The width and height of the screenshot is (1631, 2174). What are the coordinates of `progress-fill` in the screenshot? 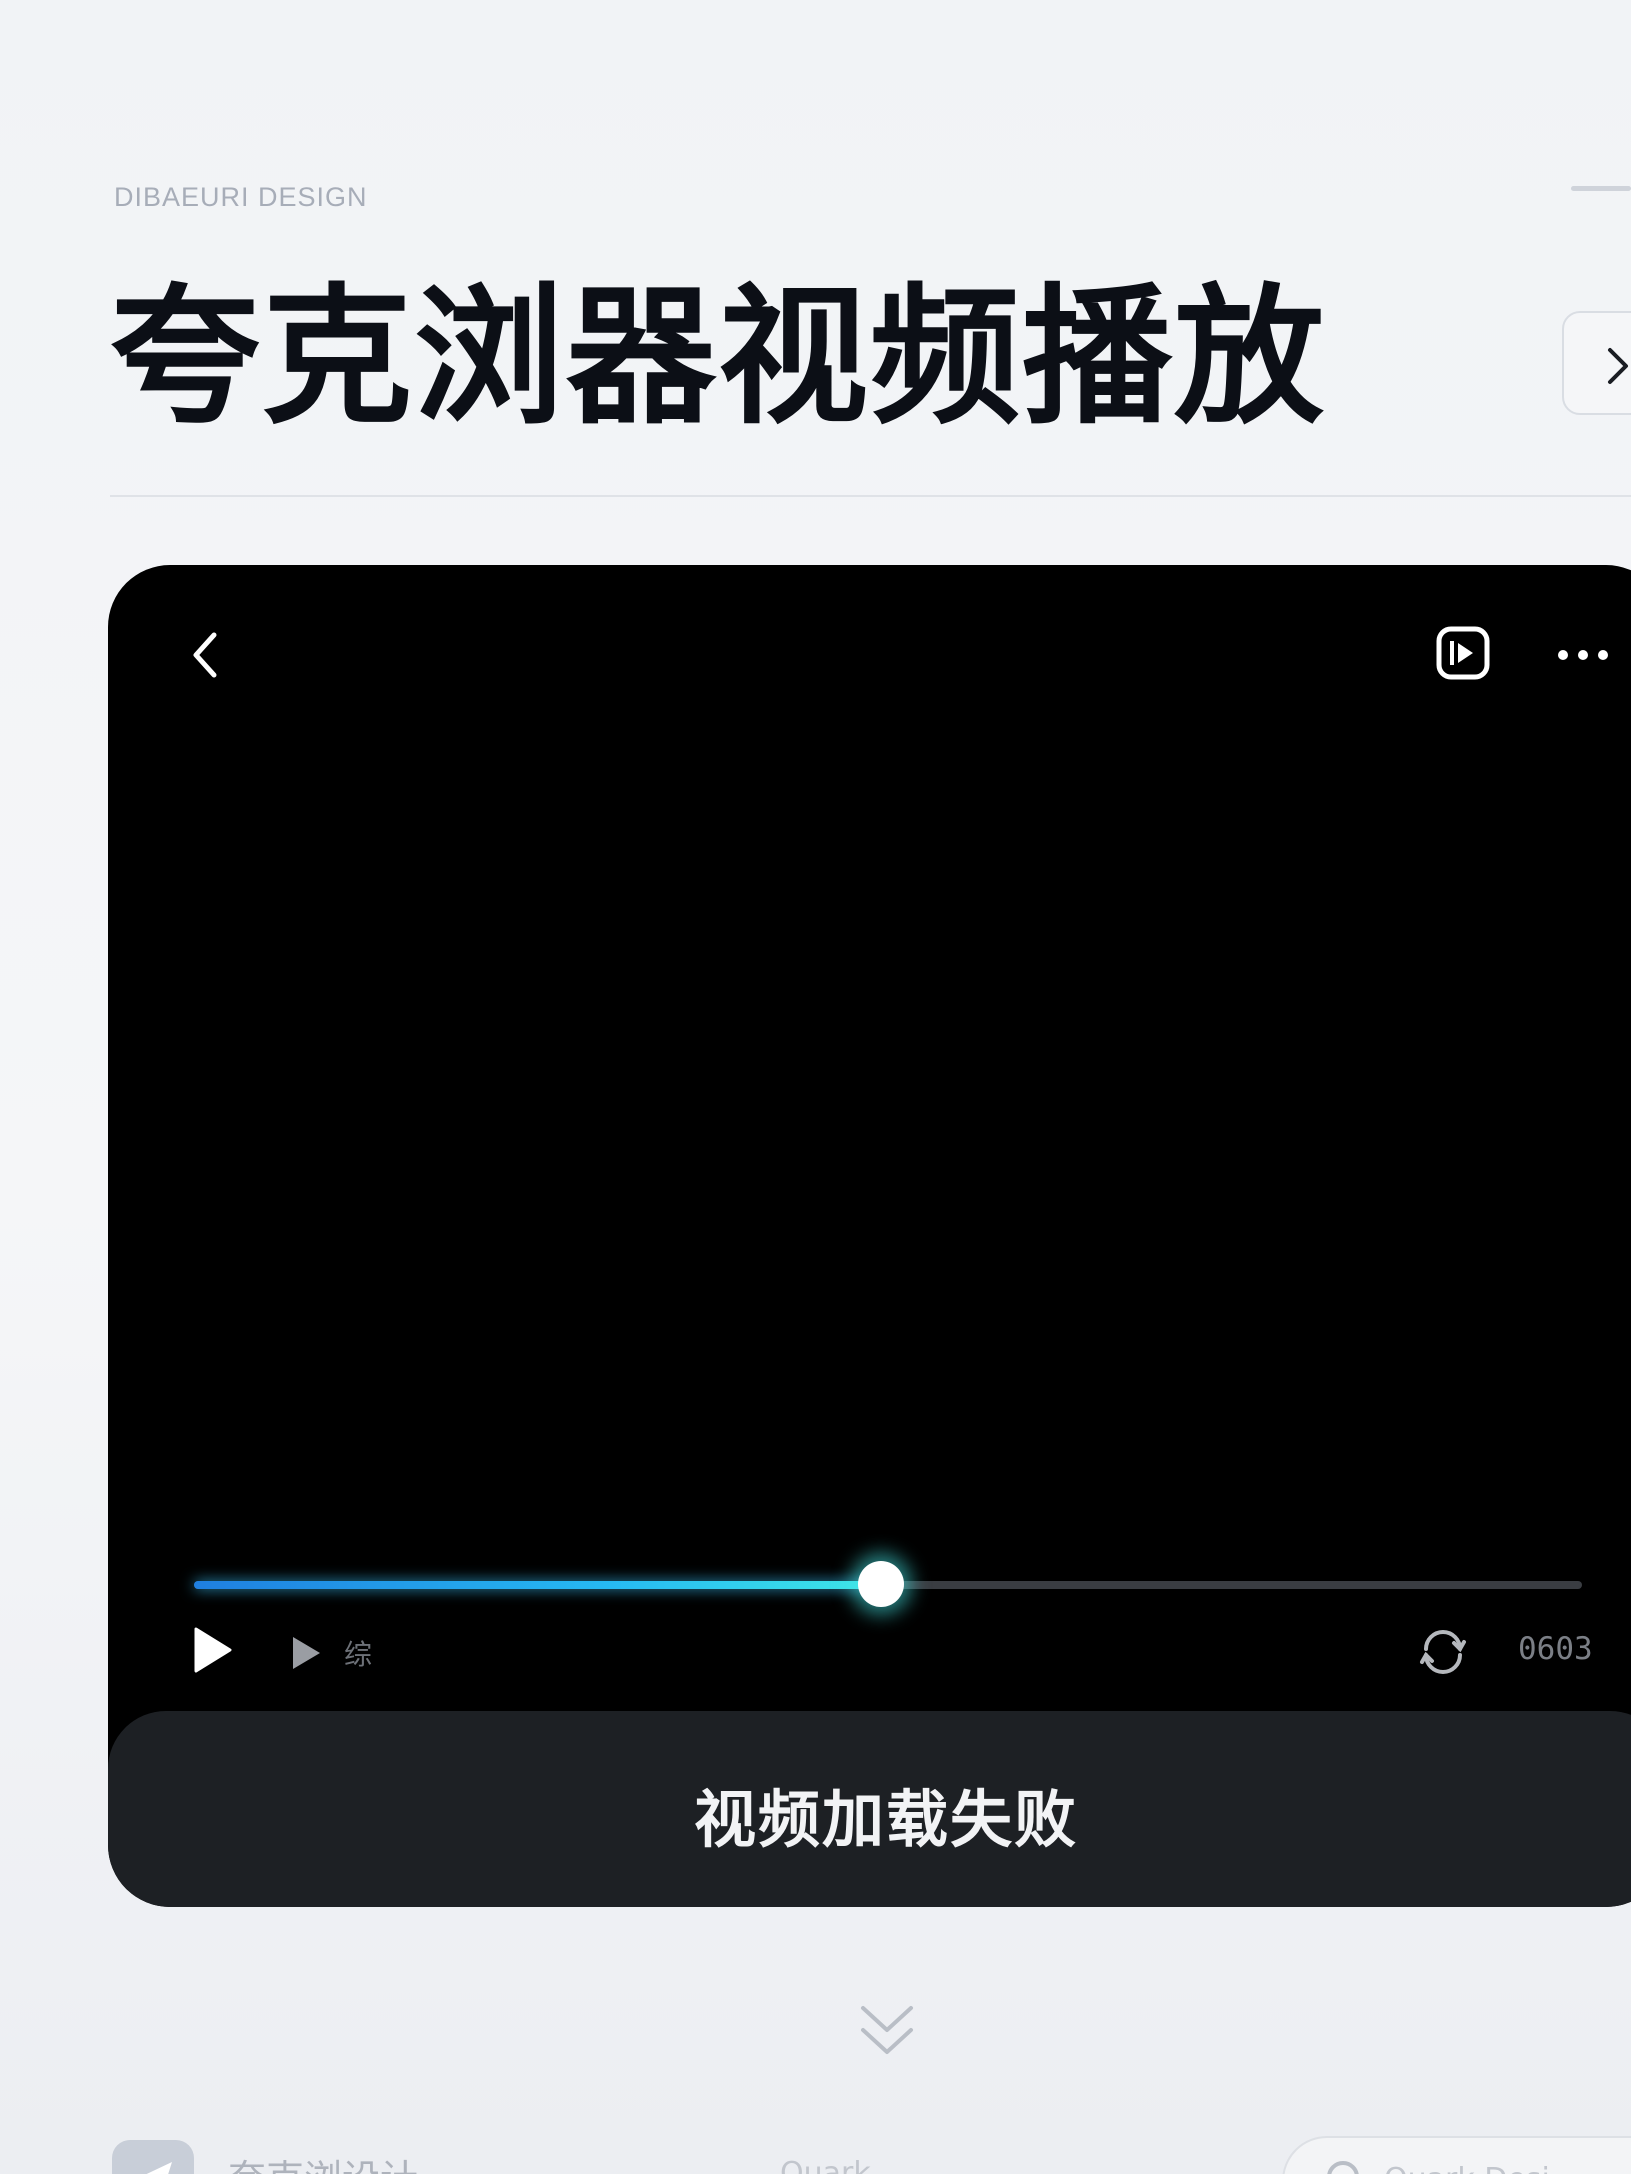 It's located at (538, 1585).